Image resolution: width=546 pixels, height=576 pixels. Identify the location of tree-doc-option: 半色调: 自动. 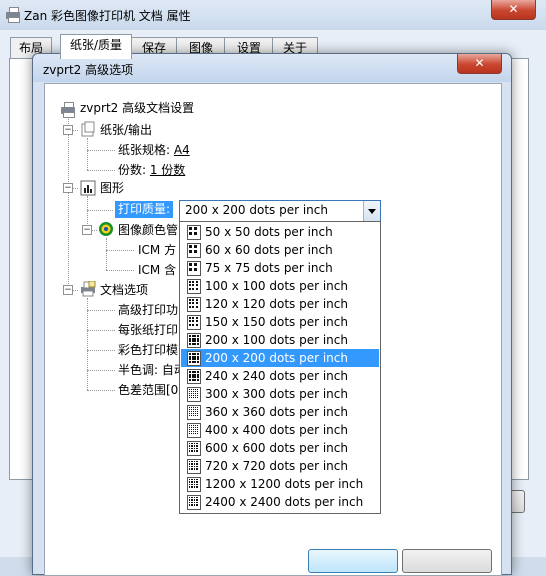
(152, 370).